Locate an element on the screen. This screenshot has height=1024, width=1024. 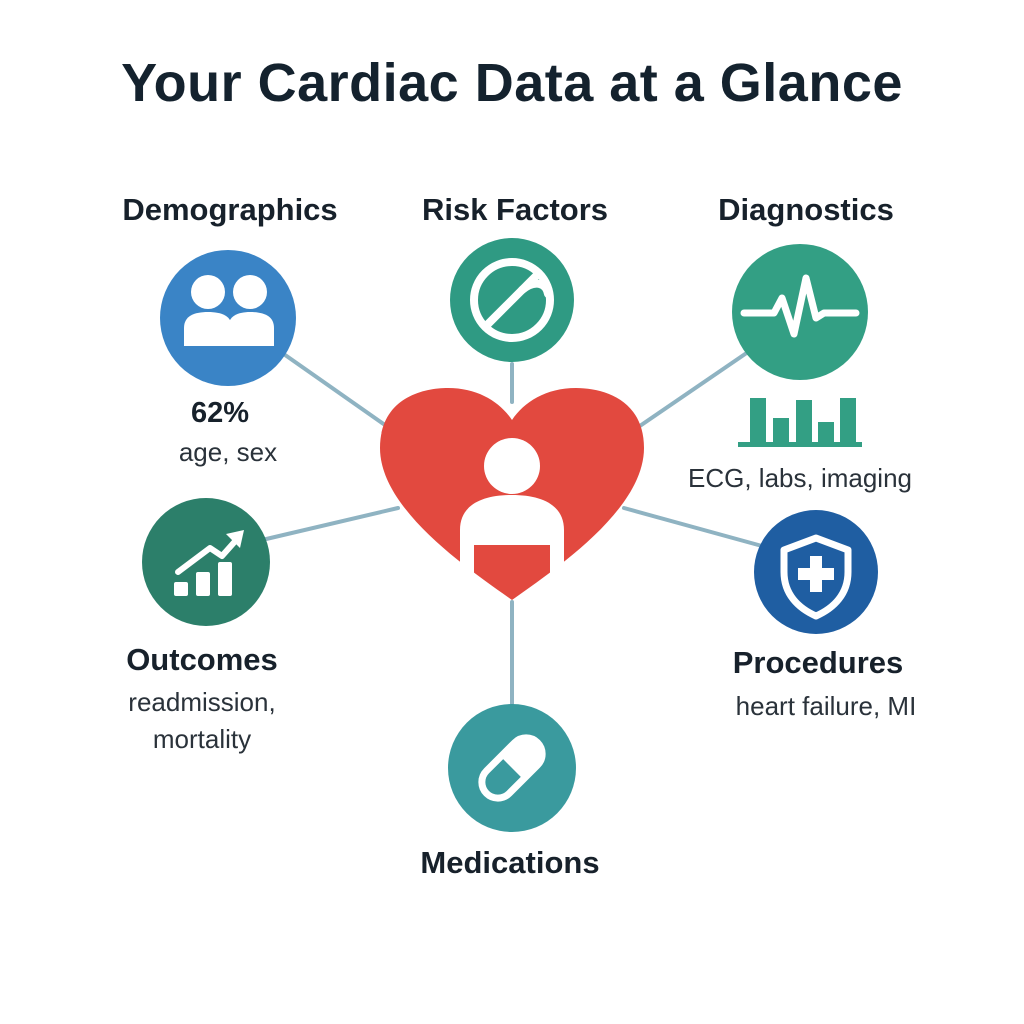
demographics-stat: 62% is located at coordinates (220, 413).